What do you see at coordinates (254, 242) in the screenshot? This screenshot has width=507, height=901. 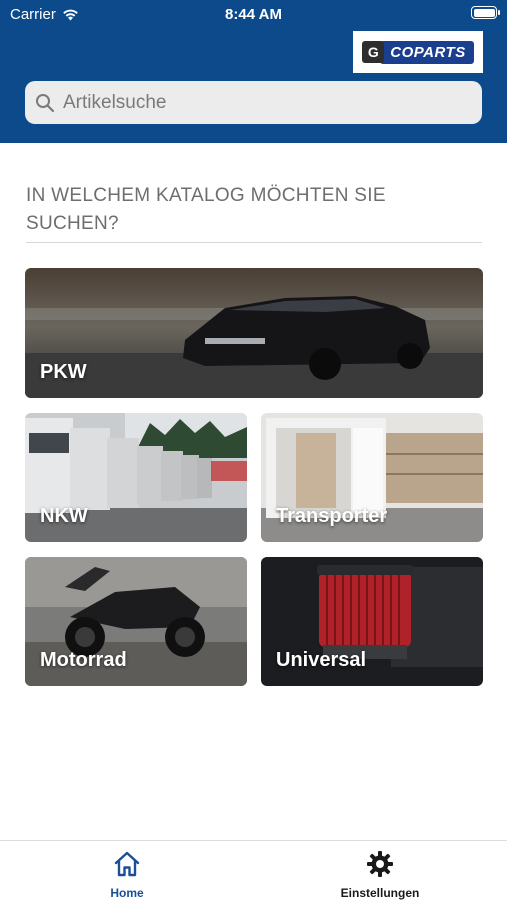 I see `divider` at bounding box center [254, 242].